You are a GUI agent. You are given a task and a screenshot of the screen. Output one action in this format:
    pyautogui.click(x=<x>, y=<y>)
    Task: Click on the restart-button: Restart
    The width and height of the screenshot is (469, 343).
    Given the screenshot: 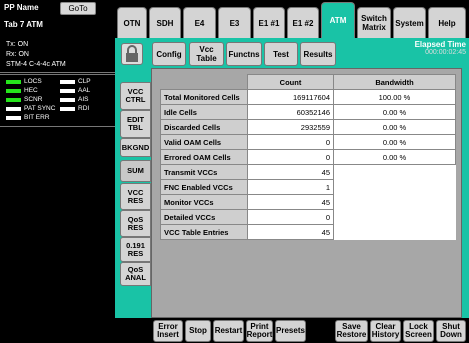 What is the action you would take?
    pyautogui.click(x=228, y=331)
    